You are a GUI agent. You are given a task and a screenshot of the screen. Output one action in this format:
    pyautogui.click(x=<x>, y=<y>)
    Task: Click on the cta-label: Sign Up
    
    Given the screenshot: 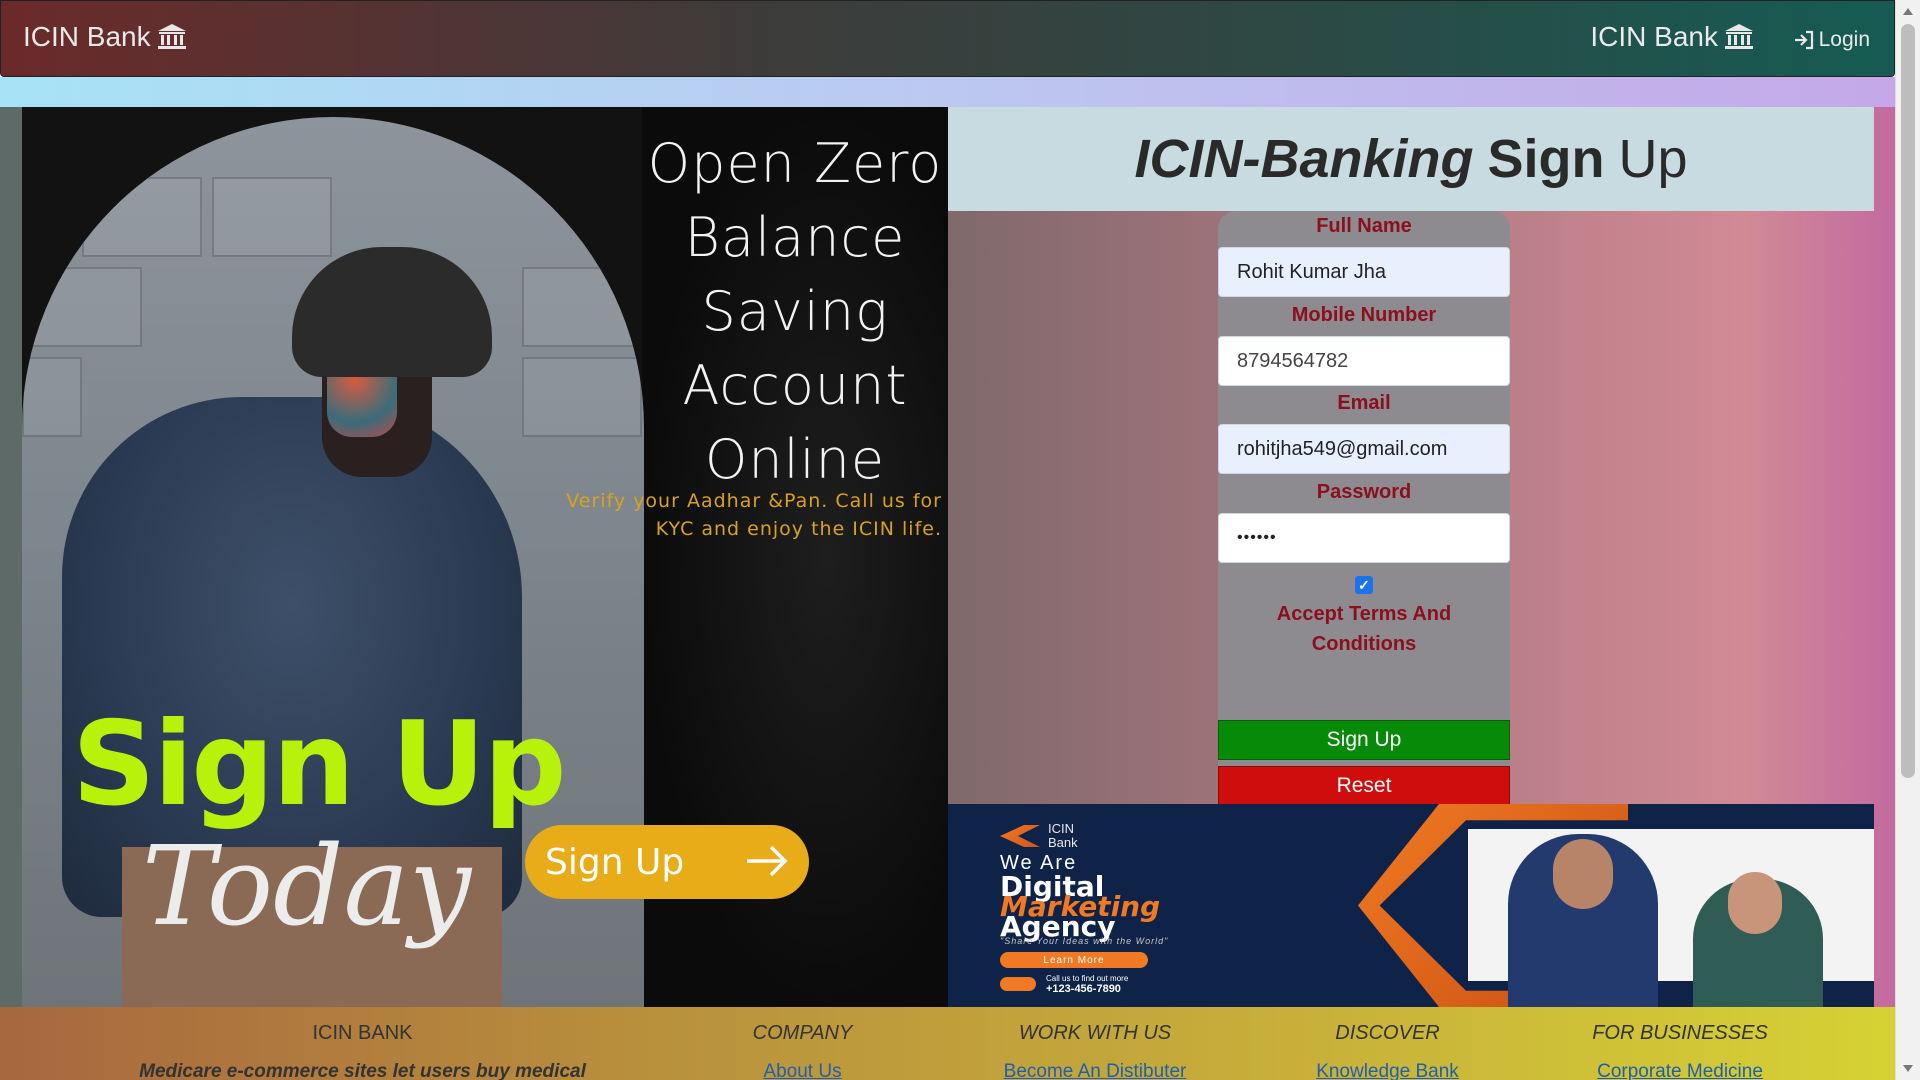 What is the action you would take?
    pyautogui.click(x=615, y=862)
    